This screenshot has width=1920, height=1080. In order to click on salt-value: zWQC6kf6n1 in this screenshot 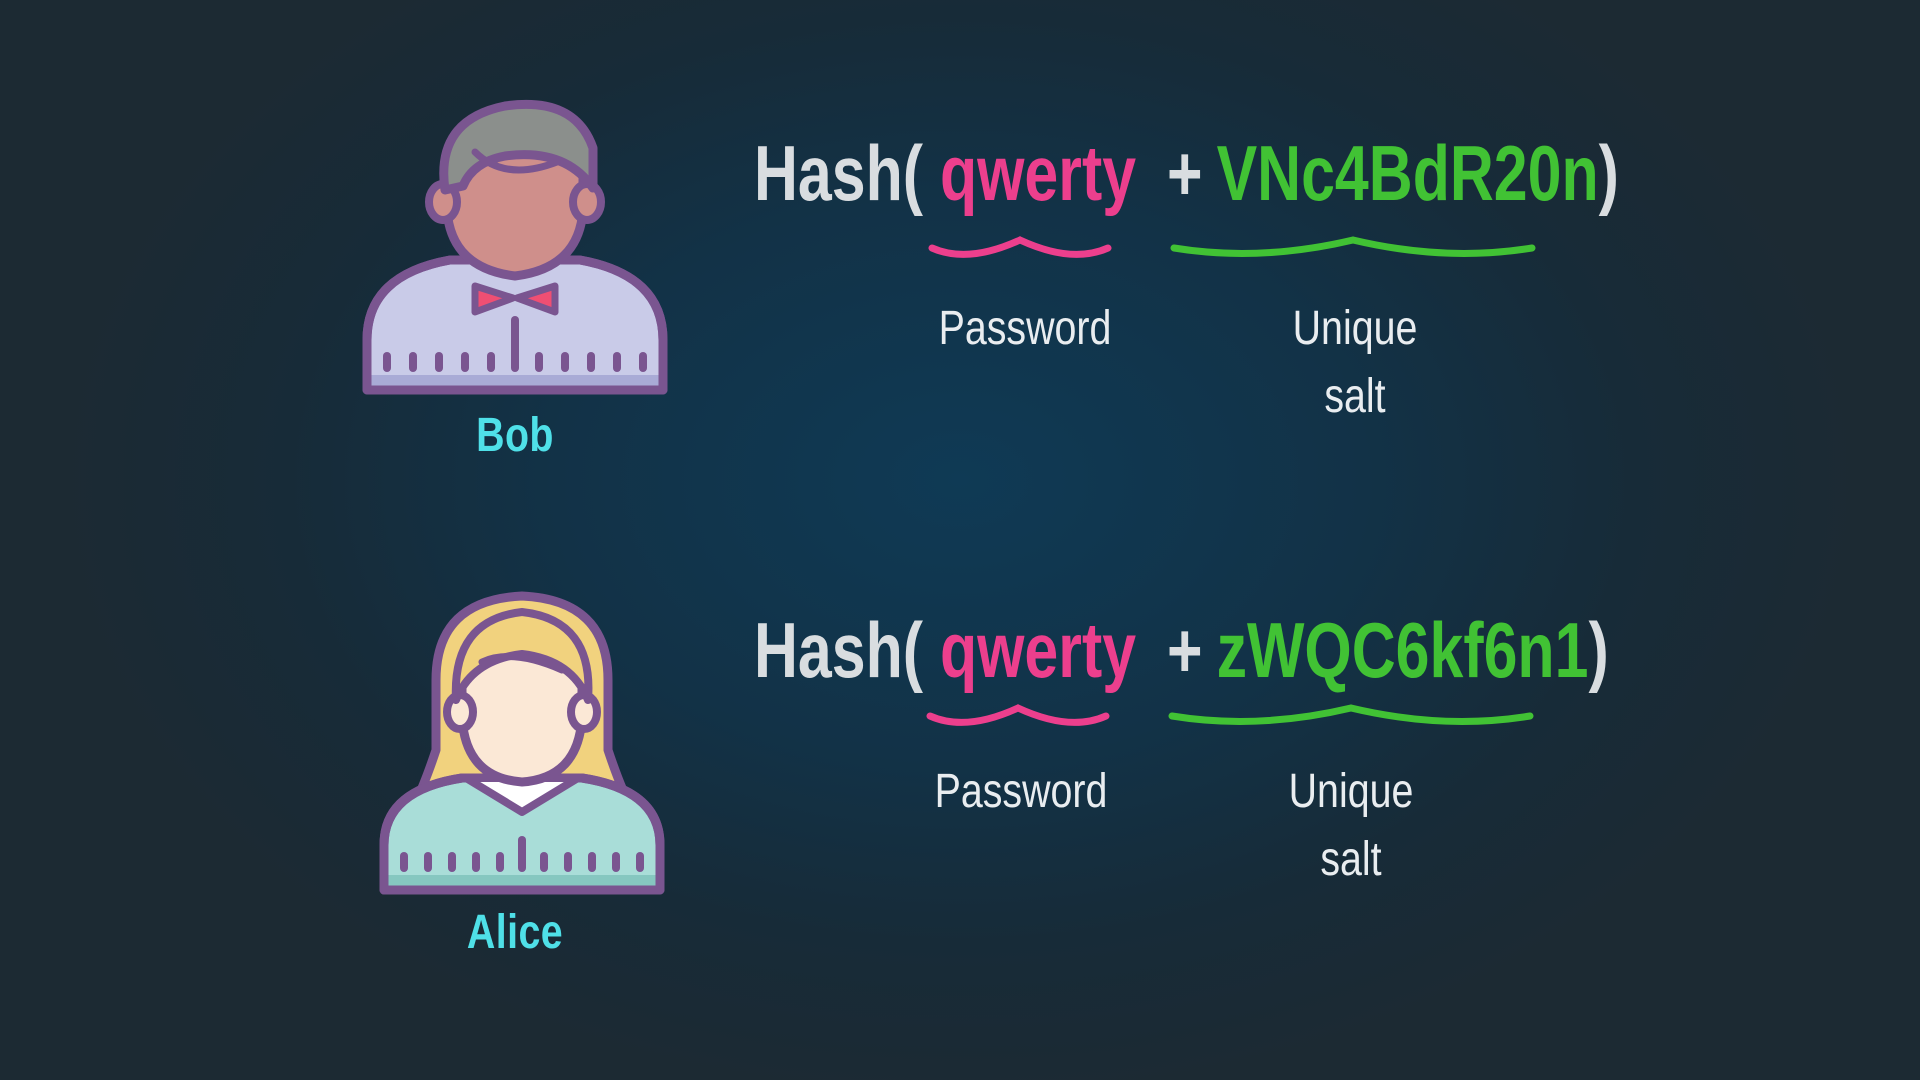, I will do `click(1402, 650)`.